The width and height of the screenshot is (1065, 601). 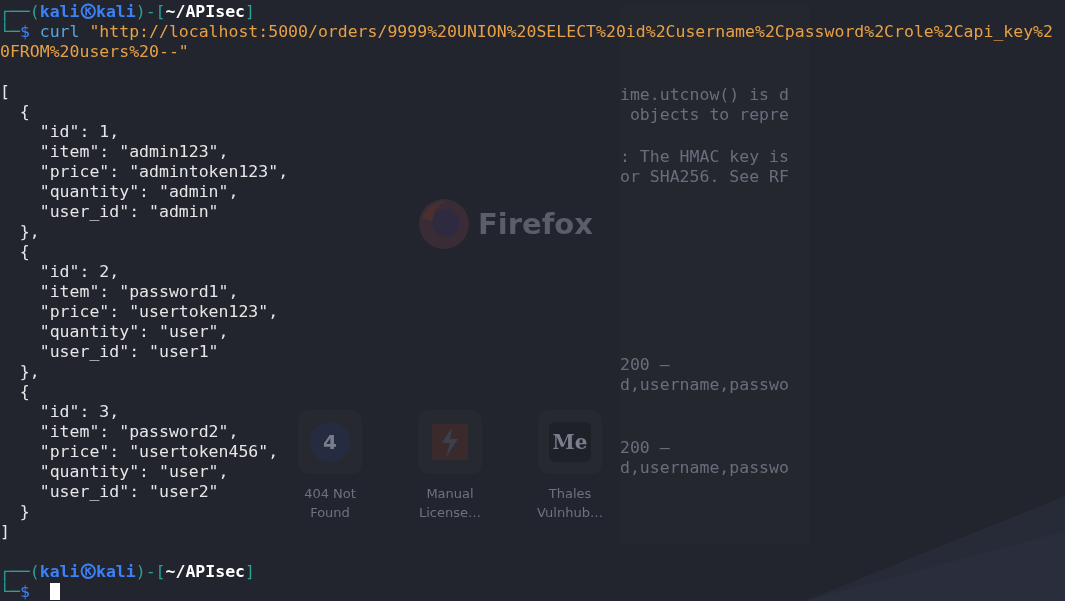 I want to click on output-line: "quantity": "admin",, so click(x=138, y=192).